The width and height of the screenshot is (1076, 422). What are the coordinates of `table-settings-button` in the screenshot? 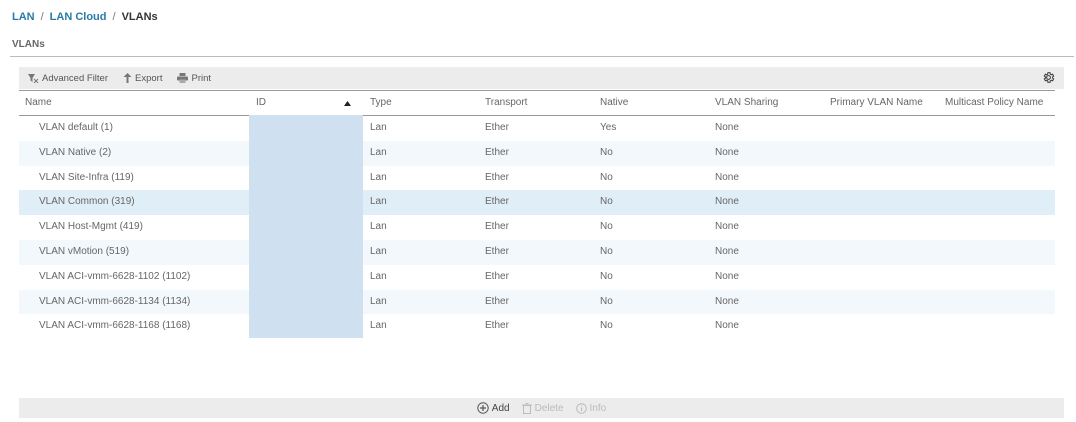 It's located at (1048, 79).